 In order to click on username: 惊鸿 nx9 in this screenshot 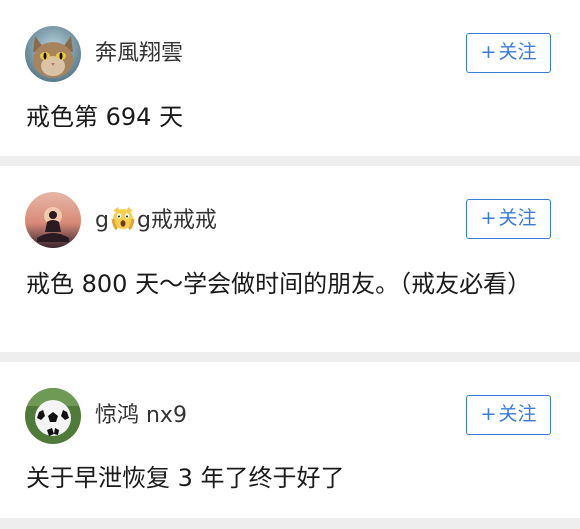, I will do `click(141, 416)`.